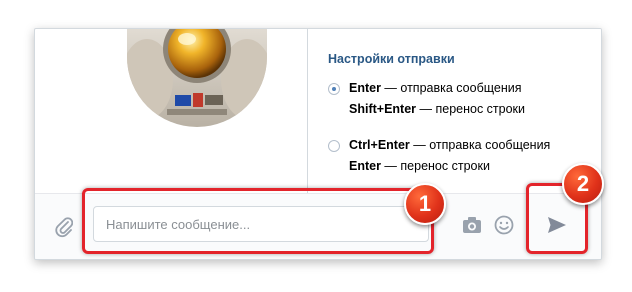 This screenshot has width=632, height=292. Describe the element at coordinates (379, 145) in the screenshot. I see `option-key: Ctrl+Enter` at that location.